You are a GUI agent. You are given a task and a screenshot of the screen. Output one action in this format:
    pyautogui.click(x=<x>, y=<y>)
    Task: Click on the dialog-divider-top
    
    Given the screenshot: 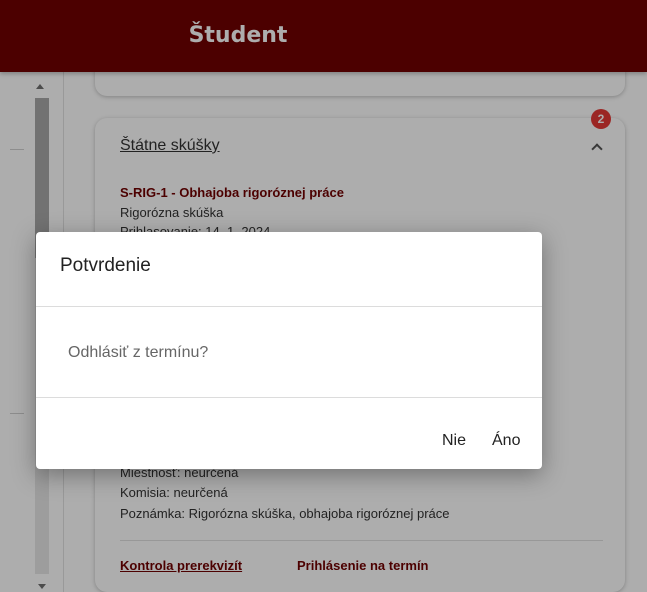 What is the action you would take?
    pyautogui.click(x=289, y=306)
    